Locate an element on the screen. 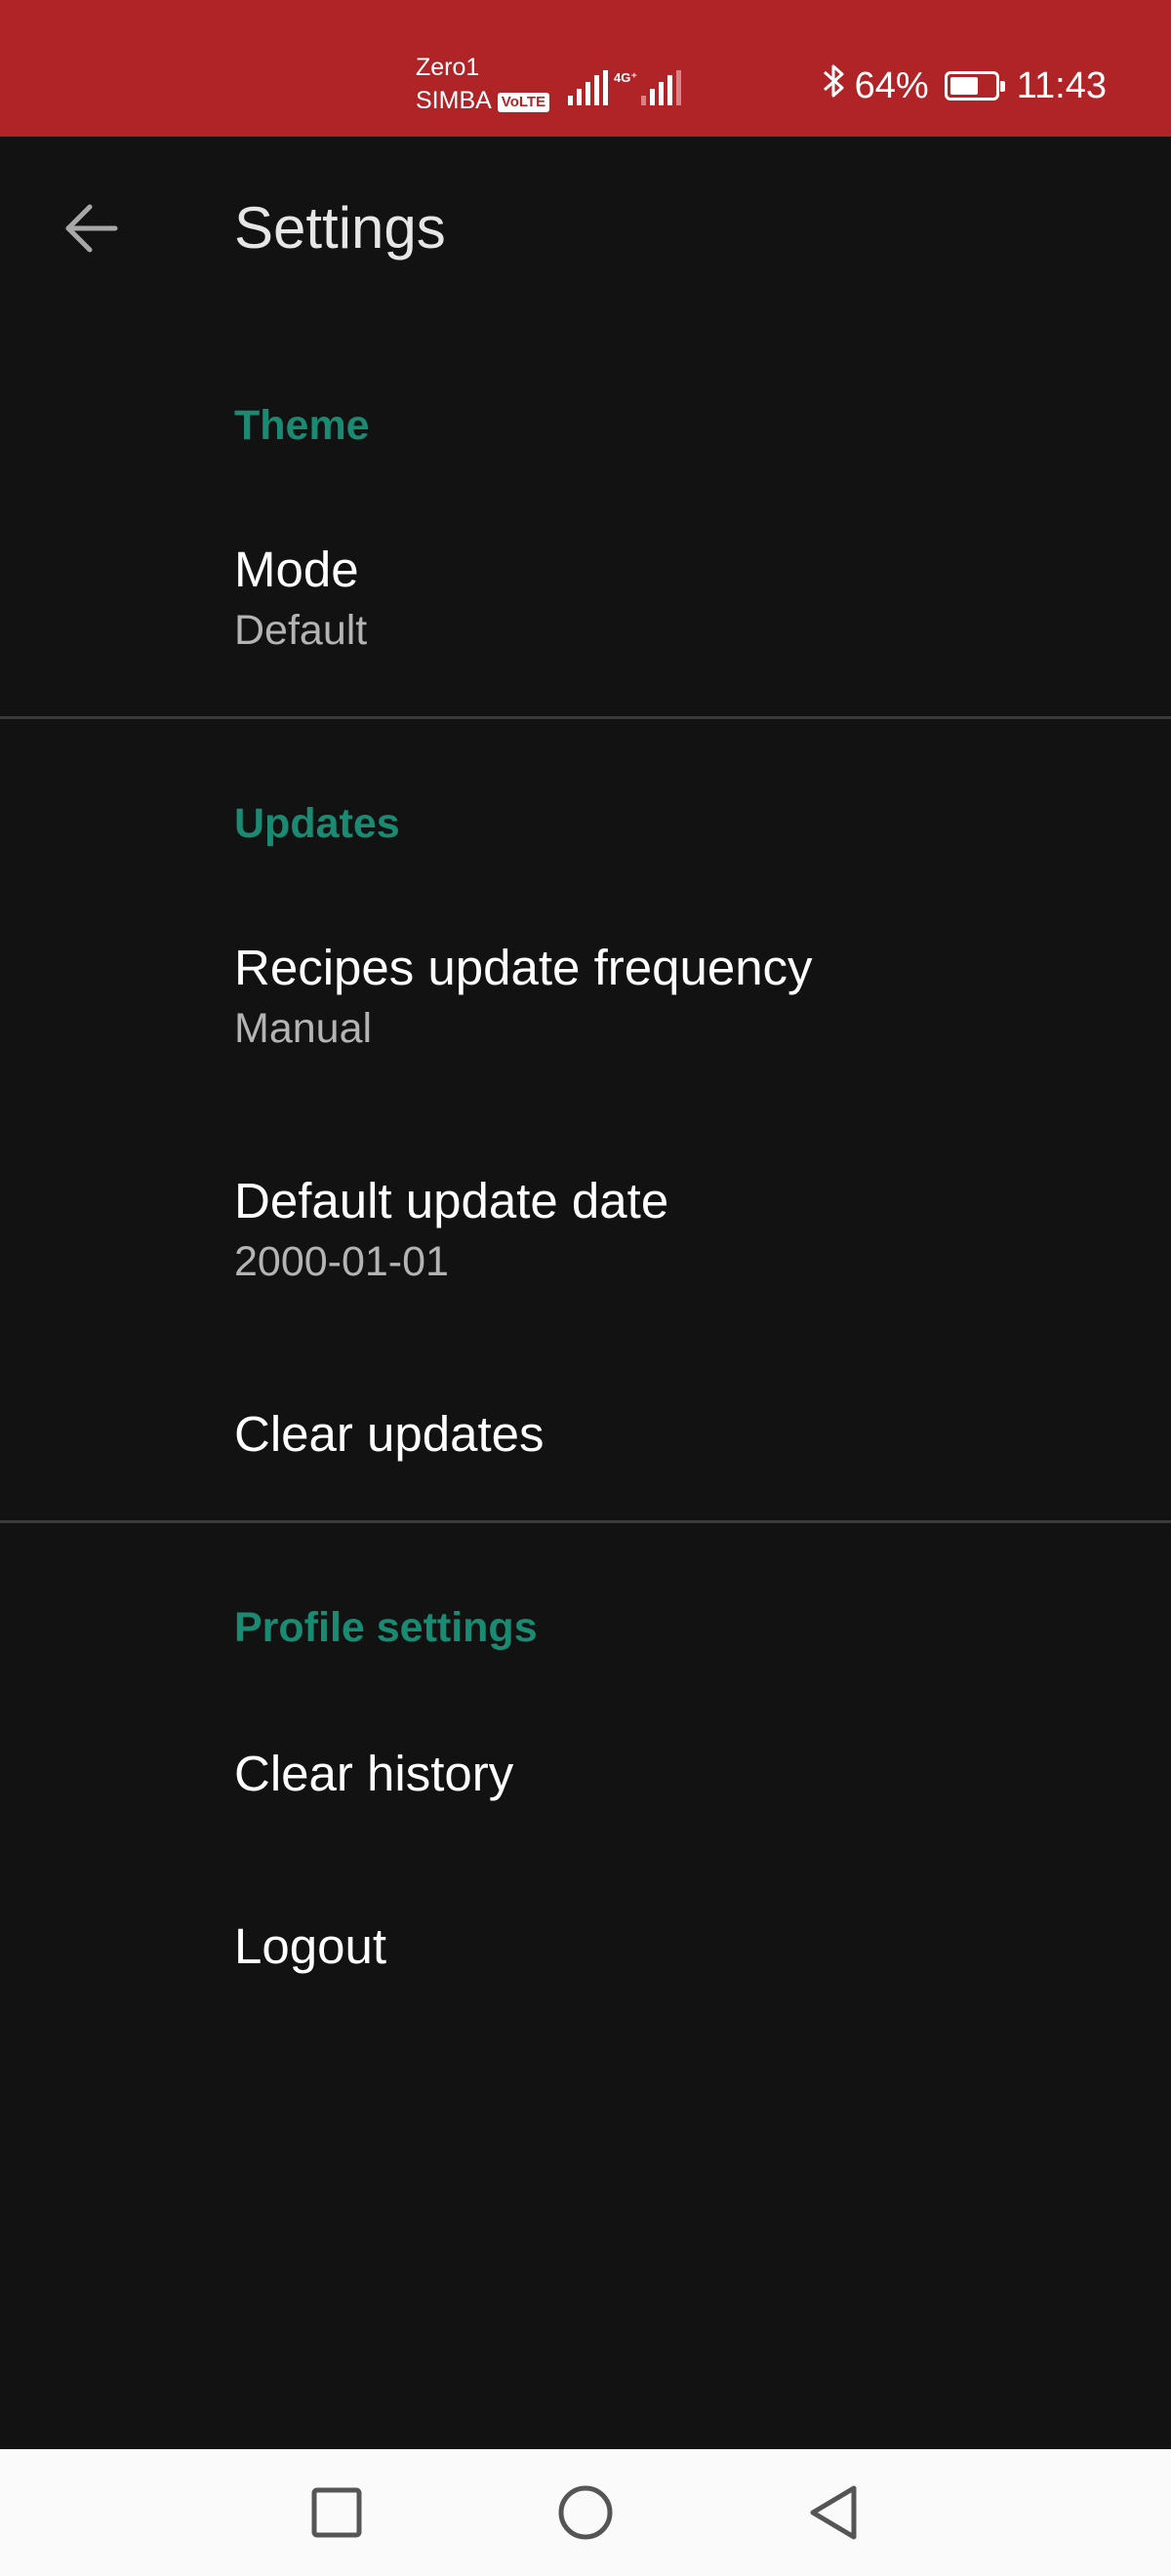 The width and height of the screenshot is (1171, 2576). pref-clear-updates-title: Clear updates is located at coordinates (389, 1434).